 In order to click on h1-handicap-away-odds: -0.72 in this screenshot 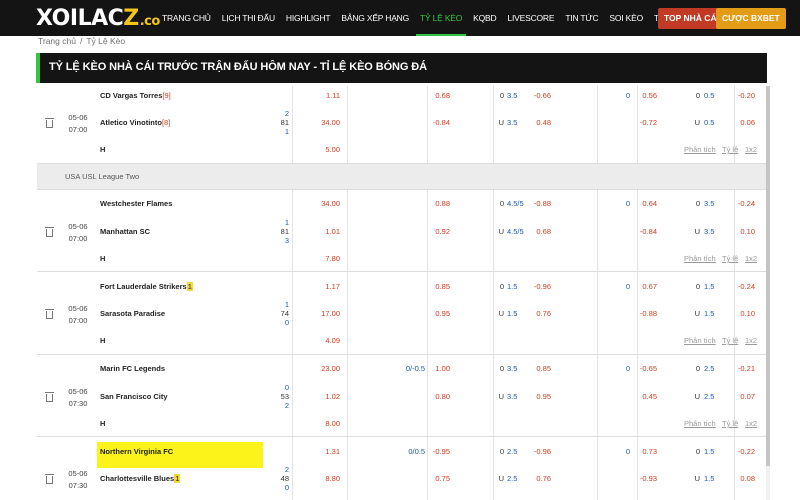, I will do `click(647, 122)`.